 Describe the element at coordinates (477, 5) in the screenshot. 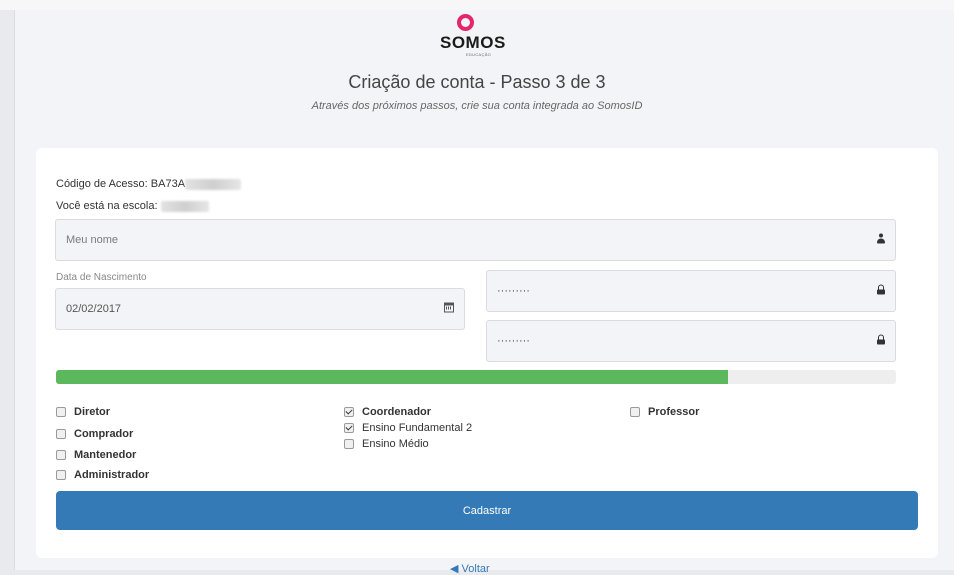

I see `top-bar` at that location.